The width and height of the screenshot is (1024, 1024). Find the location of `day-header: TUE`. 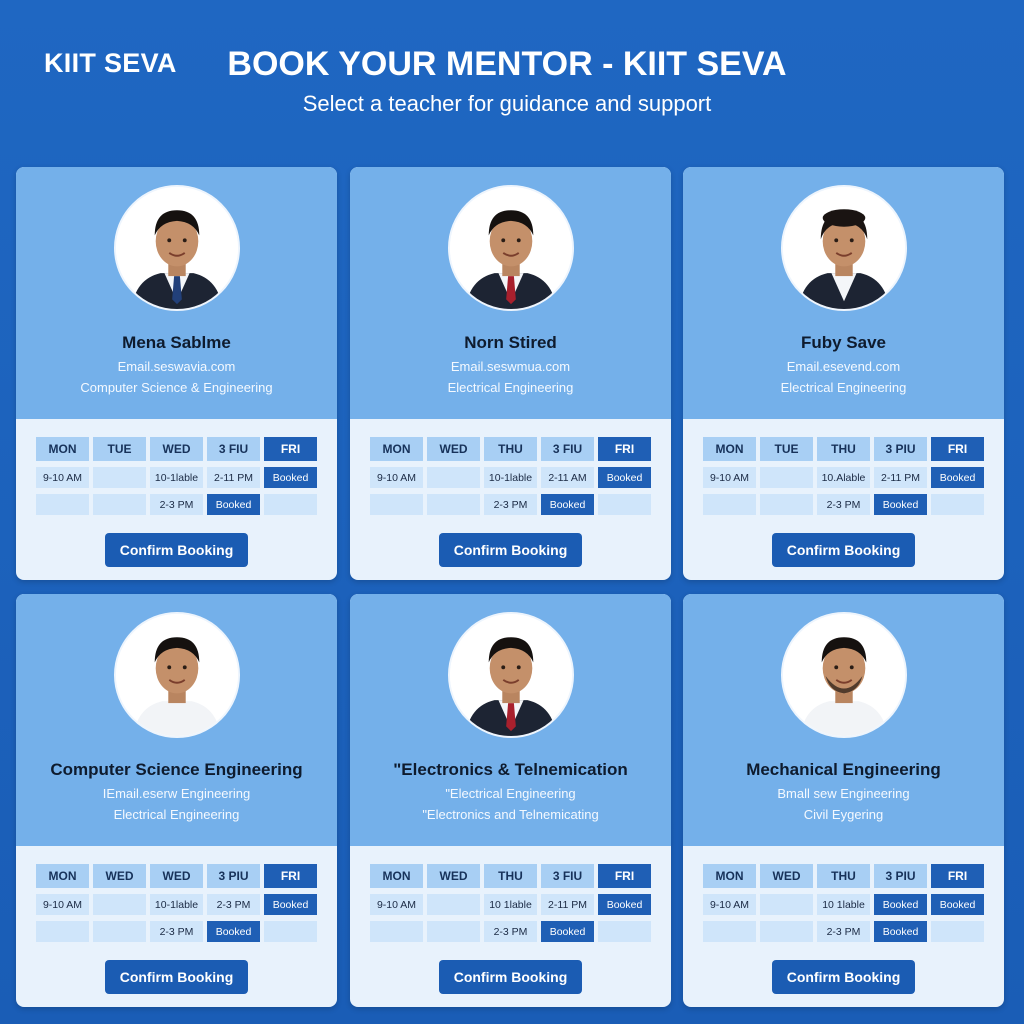

day-header: TUE is located at coordinates (786, 449).